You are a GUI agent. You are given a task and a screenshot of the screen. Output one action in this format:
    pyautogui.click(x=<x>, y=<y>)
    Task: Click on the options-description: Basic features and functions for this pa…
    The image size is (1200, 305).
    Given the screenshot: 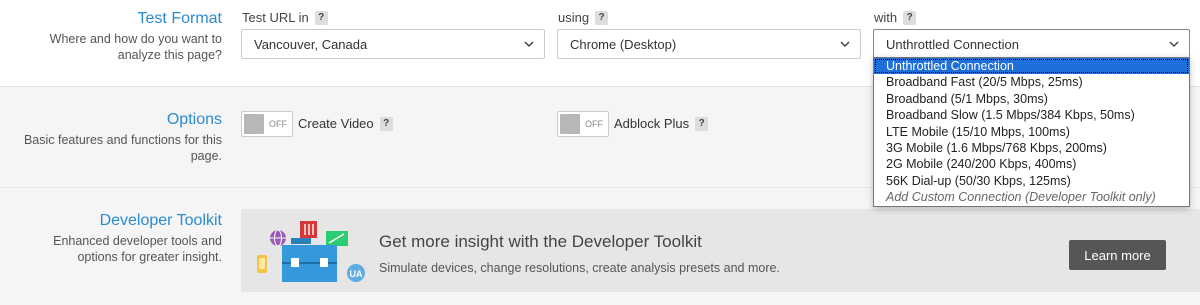 What is the action you would take?
    pyautogui.click(x=122, y=148)
    